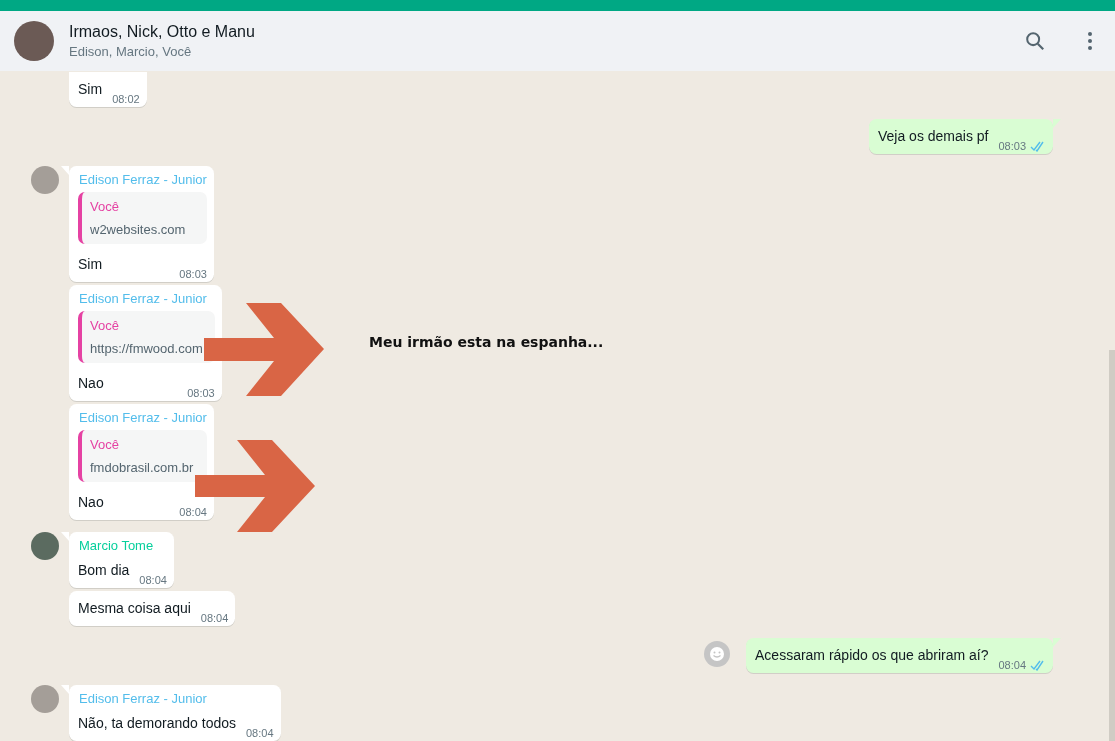  I want to click on search-icon, so click(1035, 41).